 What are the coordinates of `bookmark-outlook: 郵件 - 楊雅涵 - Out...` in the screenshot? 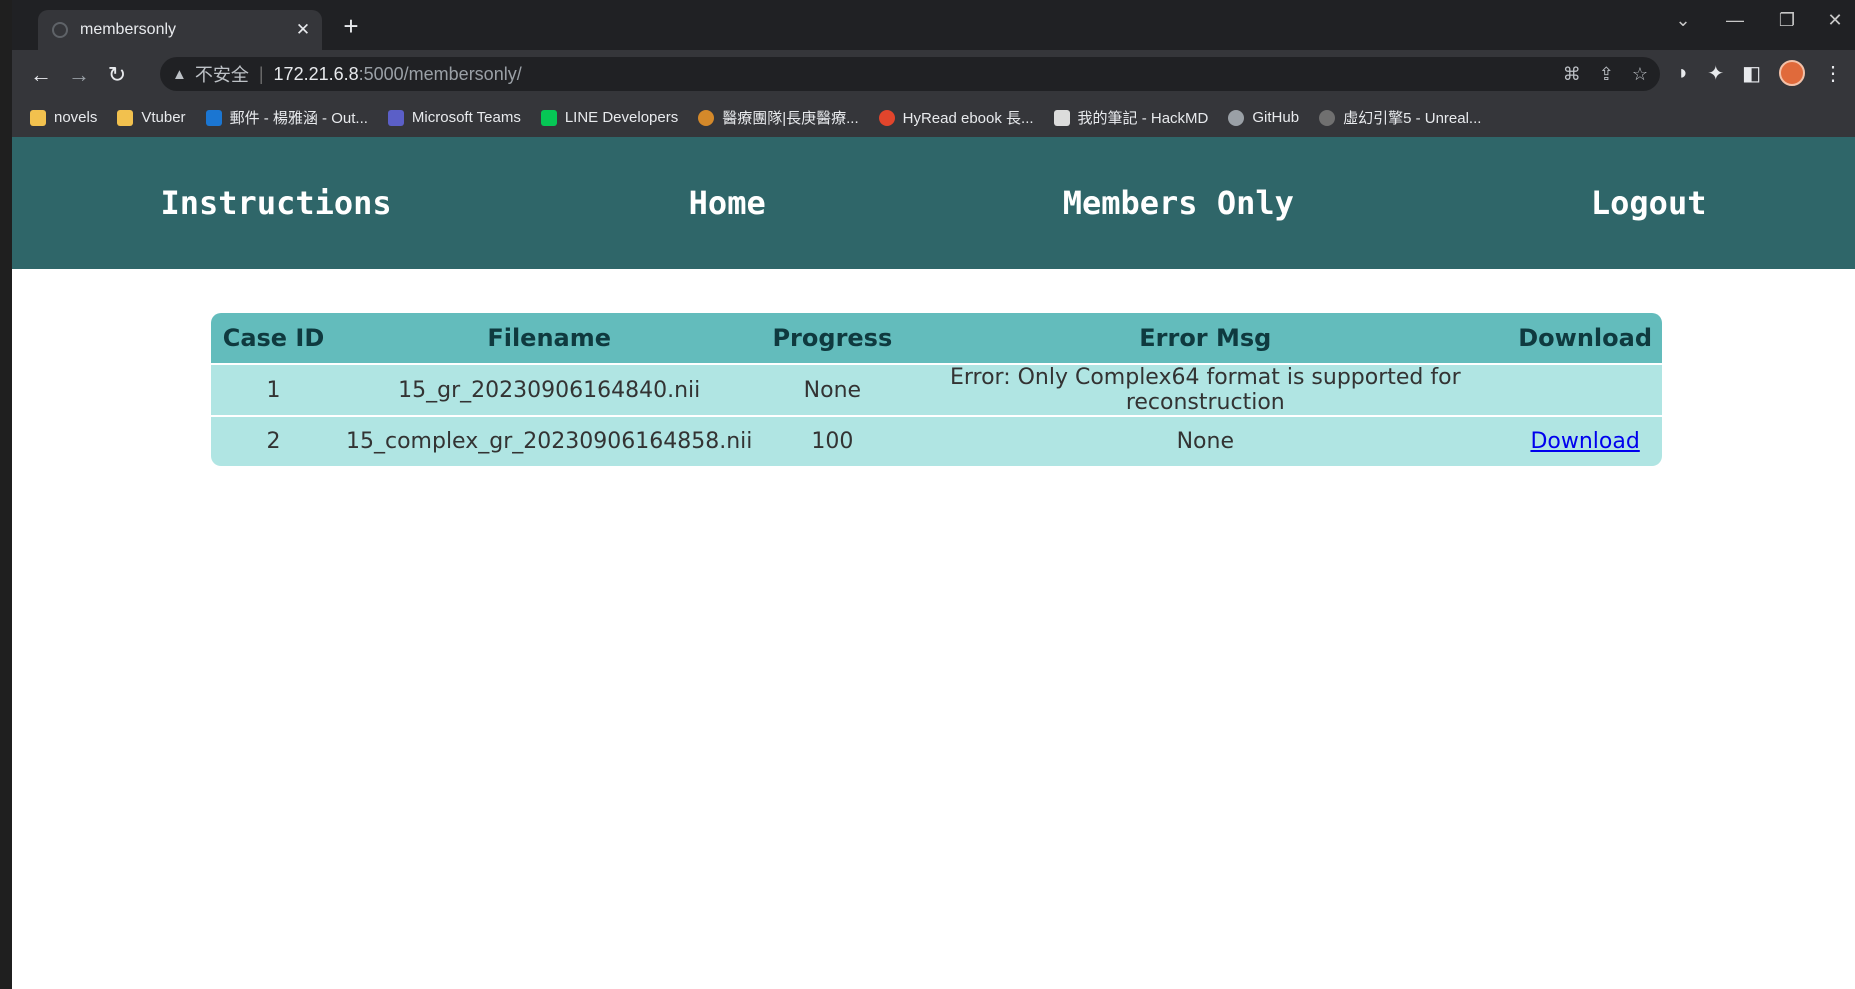 It's located at (286, 117).